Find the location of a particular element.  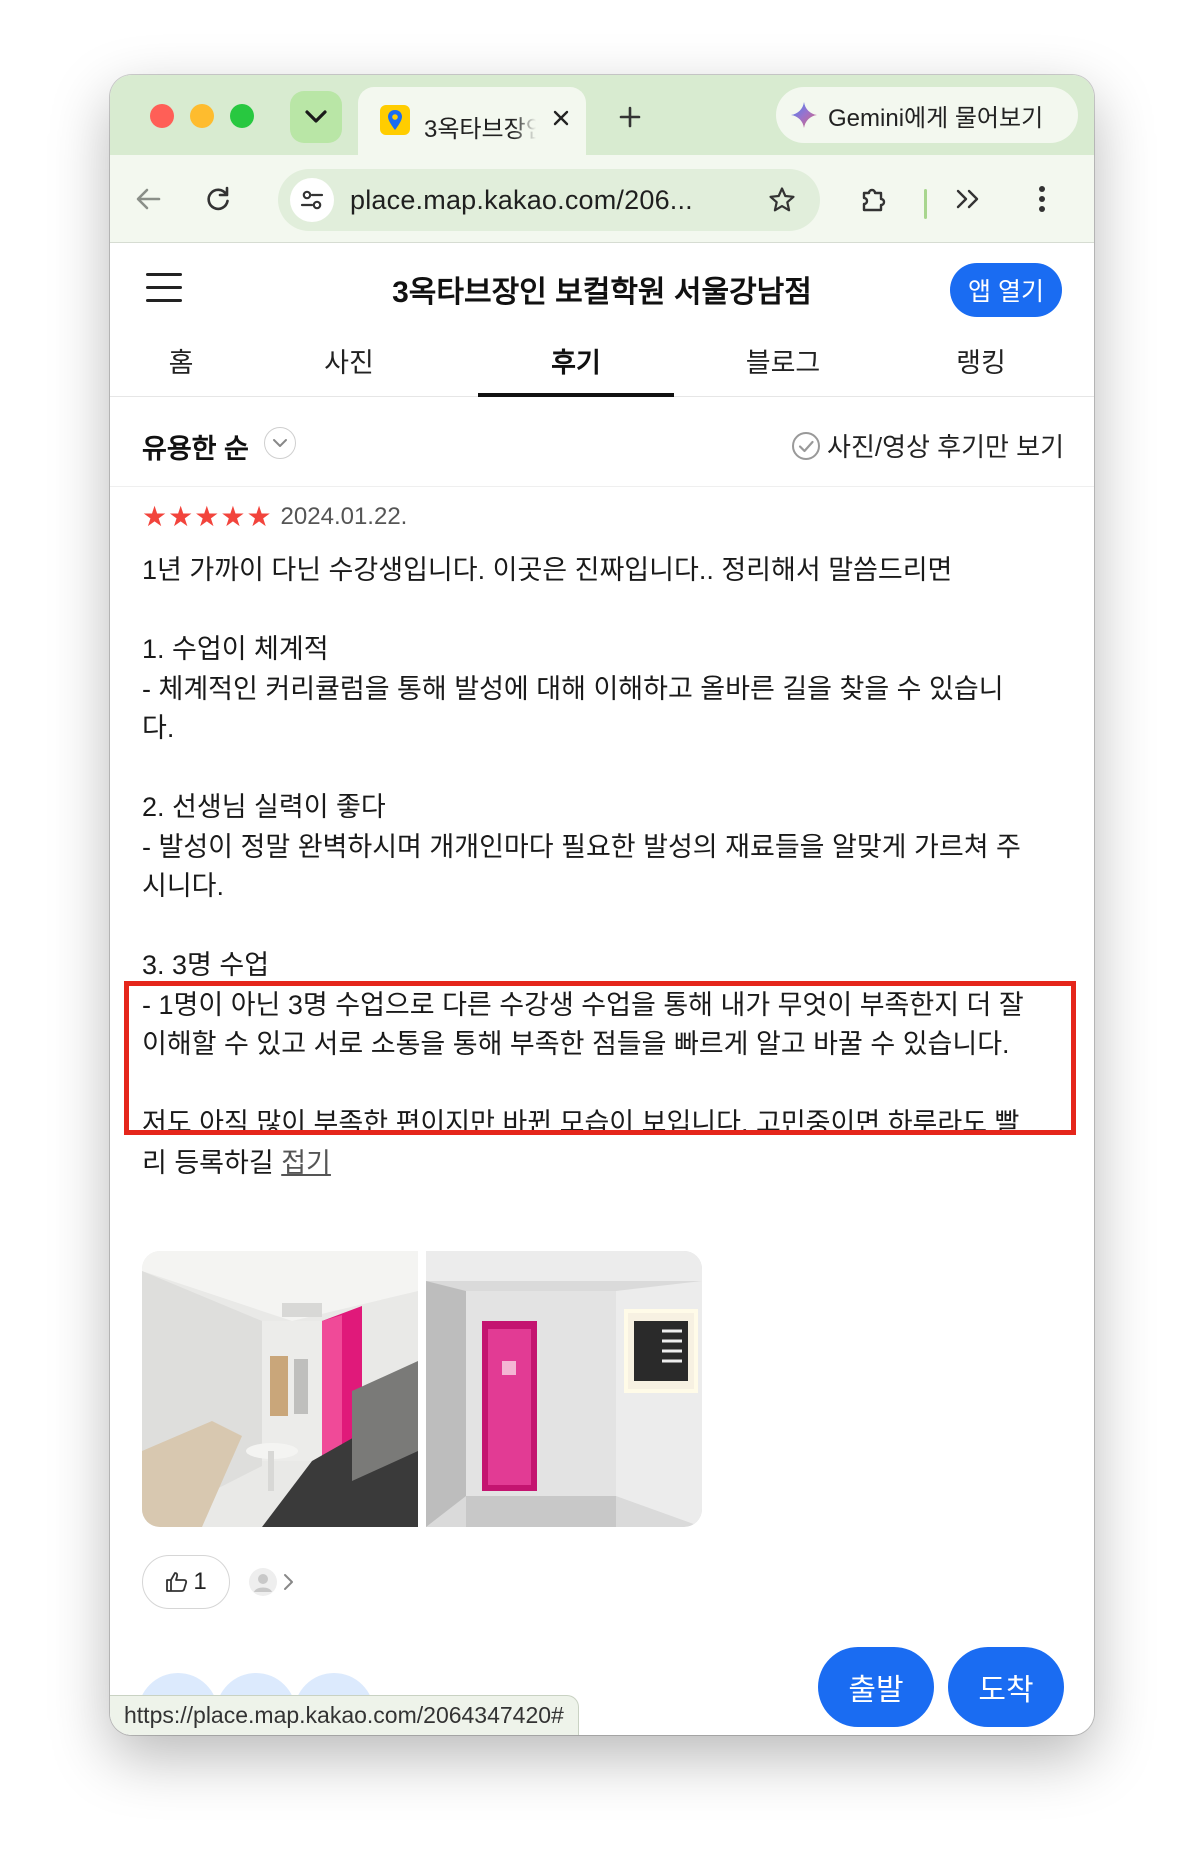

close-icon is located at coordinates (561, 118).